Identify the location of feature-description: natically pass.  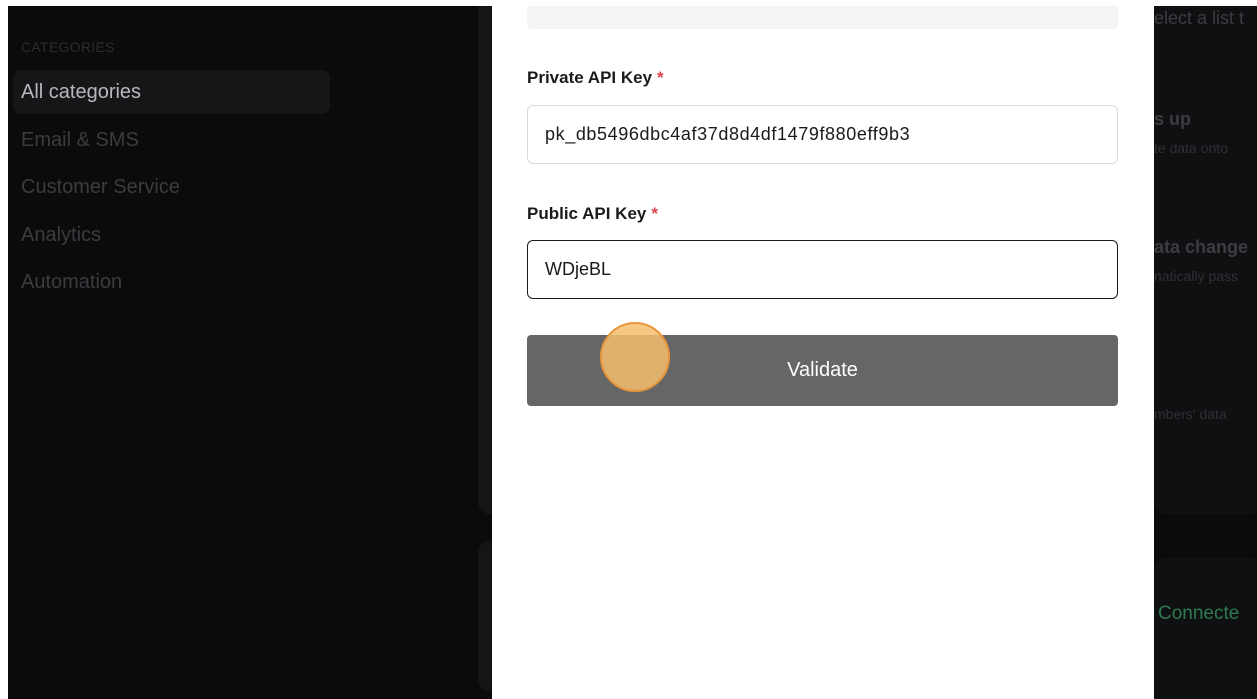
(1196, 276).